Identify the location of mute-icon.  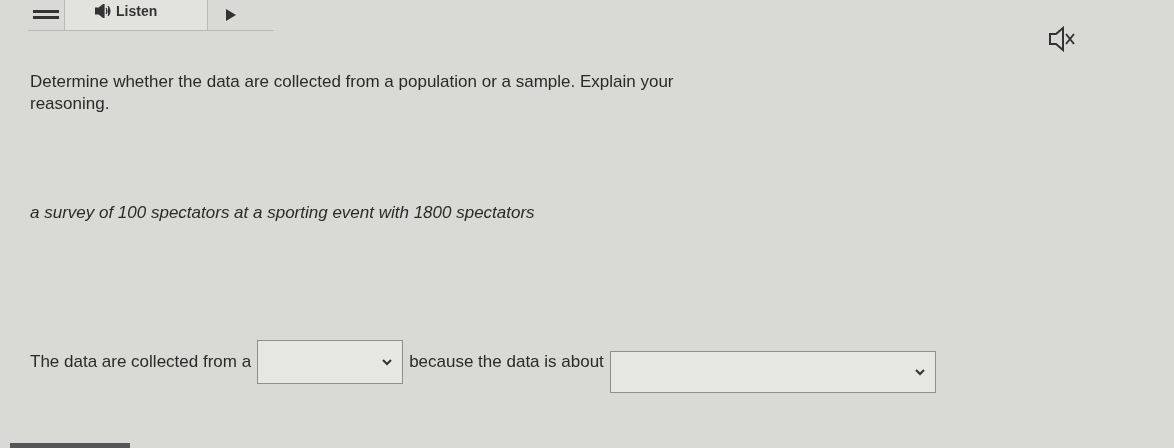
(1063, 39).